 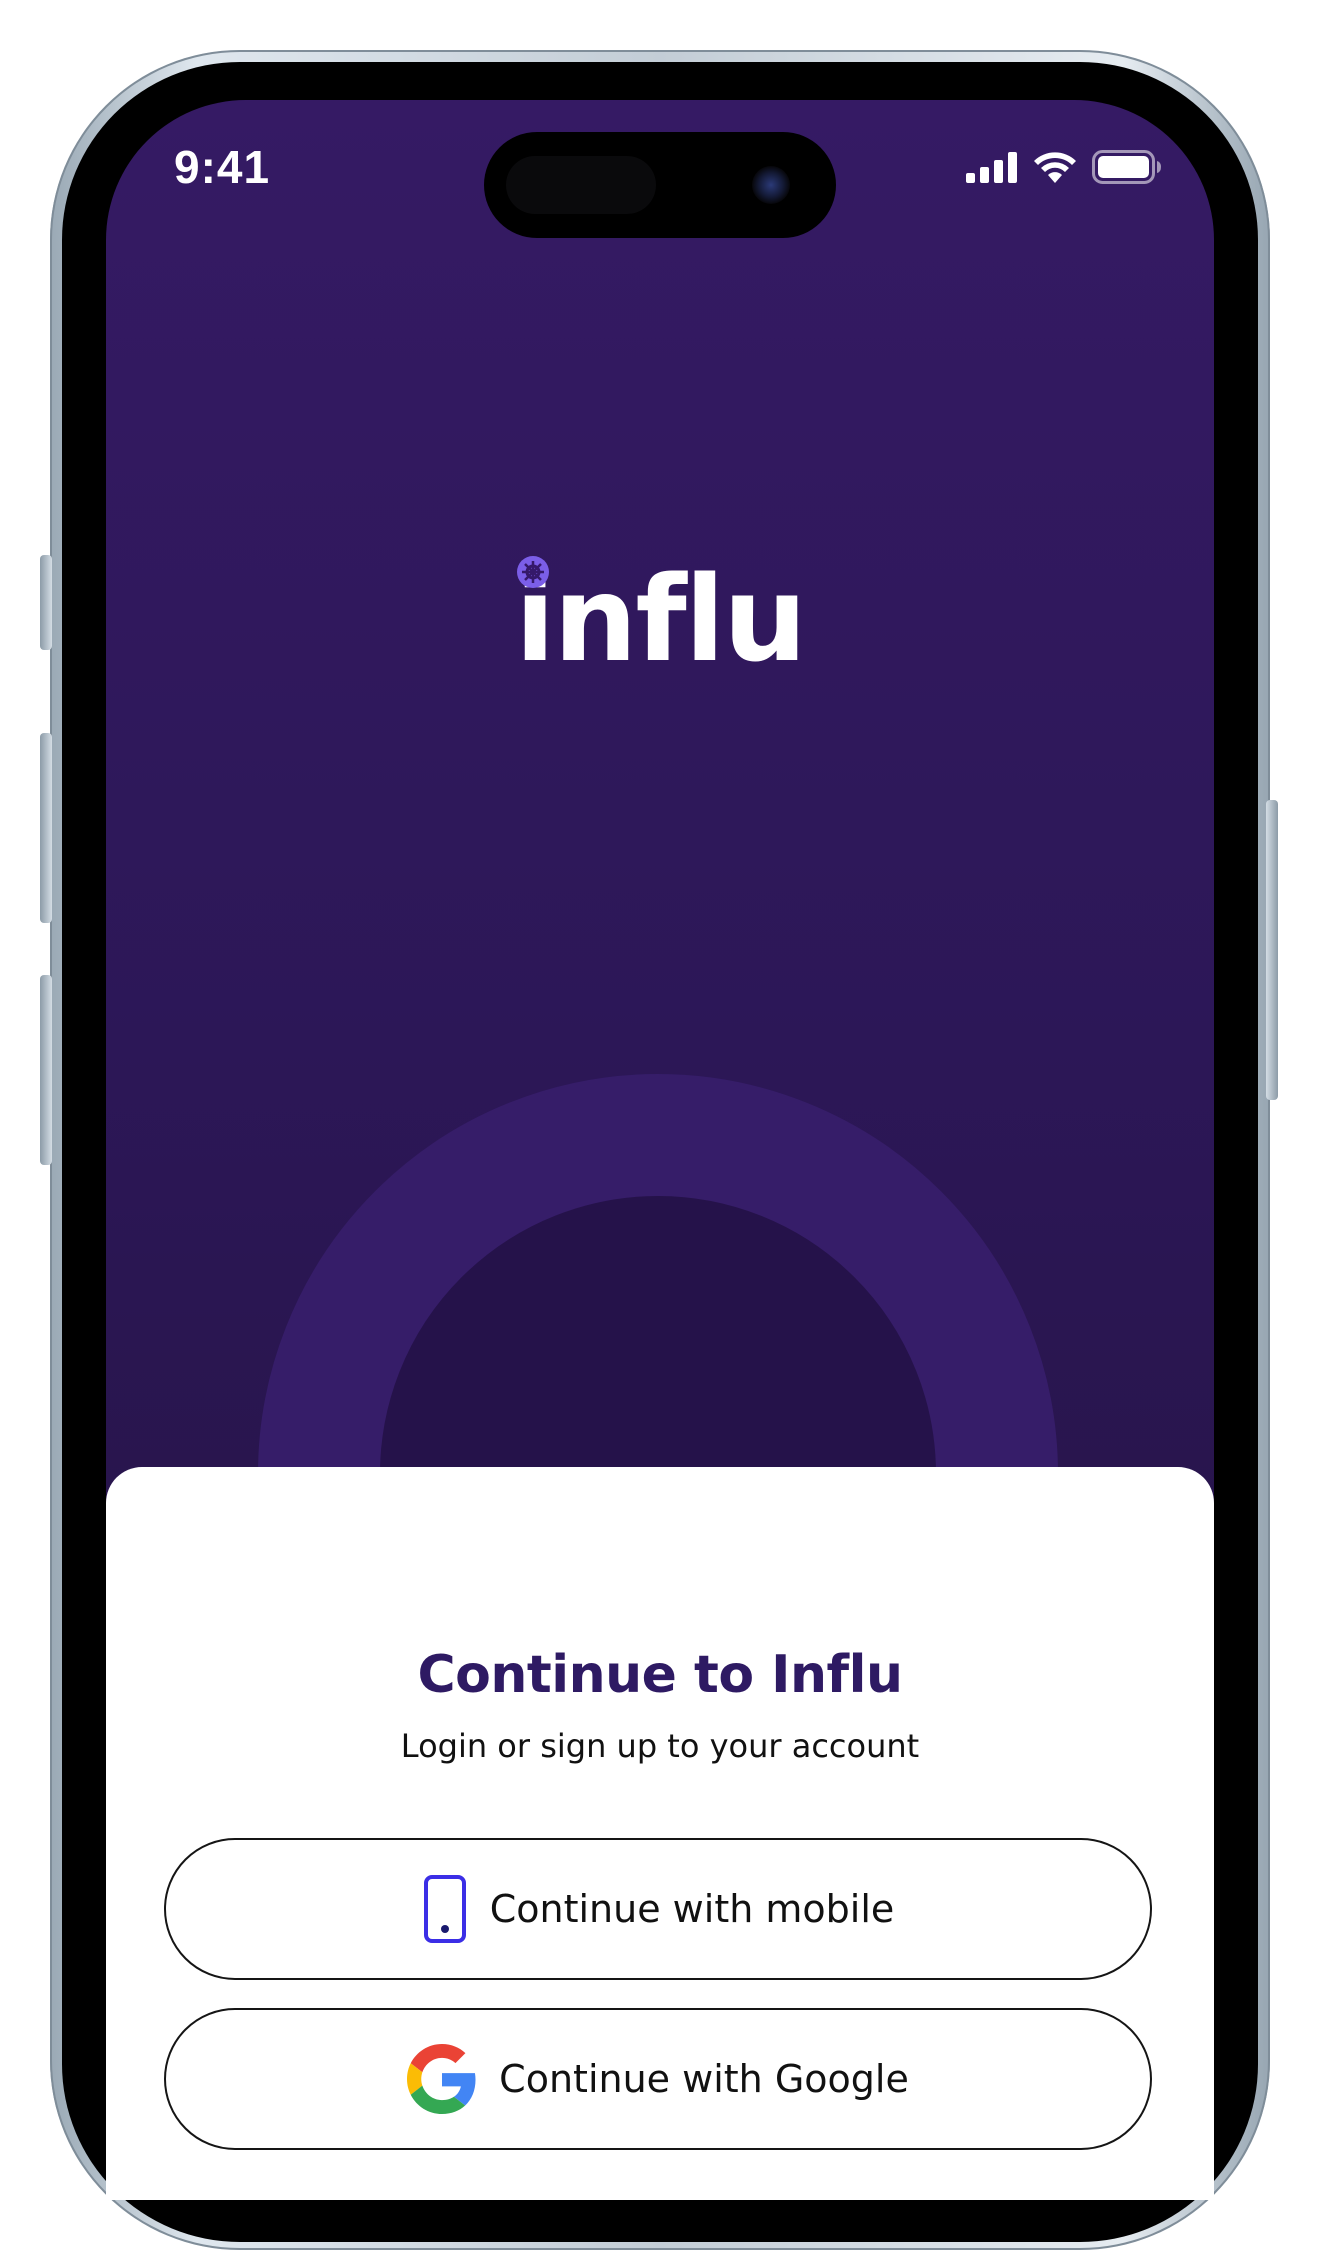 I want to click on logo-dot-icon, so click(x=532, y=572).